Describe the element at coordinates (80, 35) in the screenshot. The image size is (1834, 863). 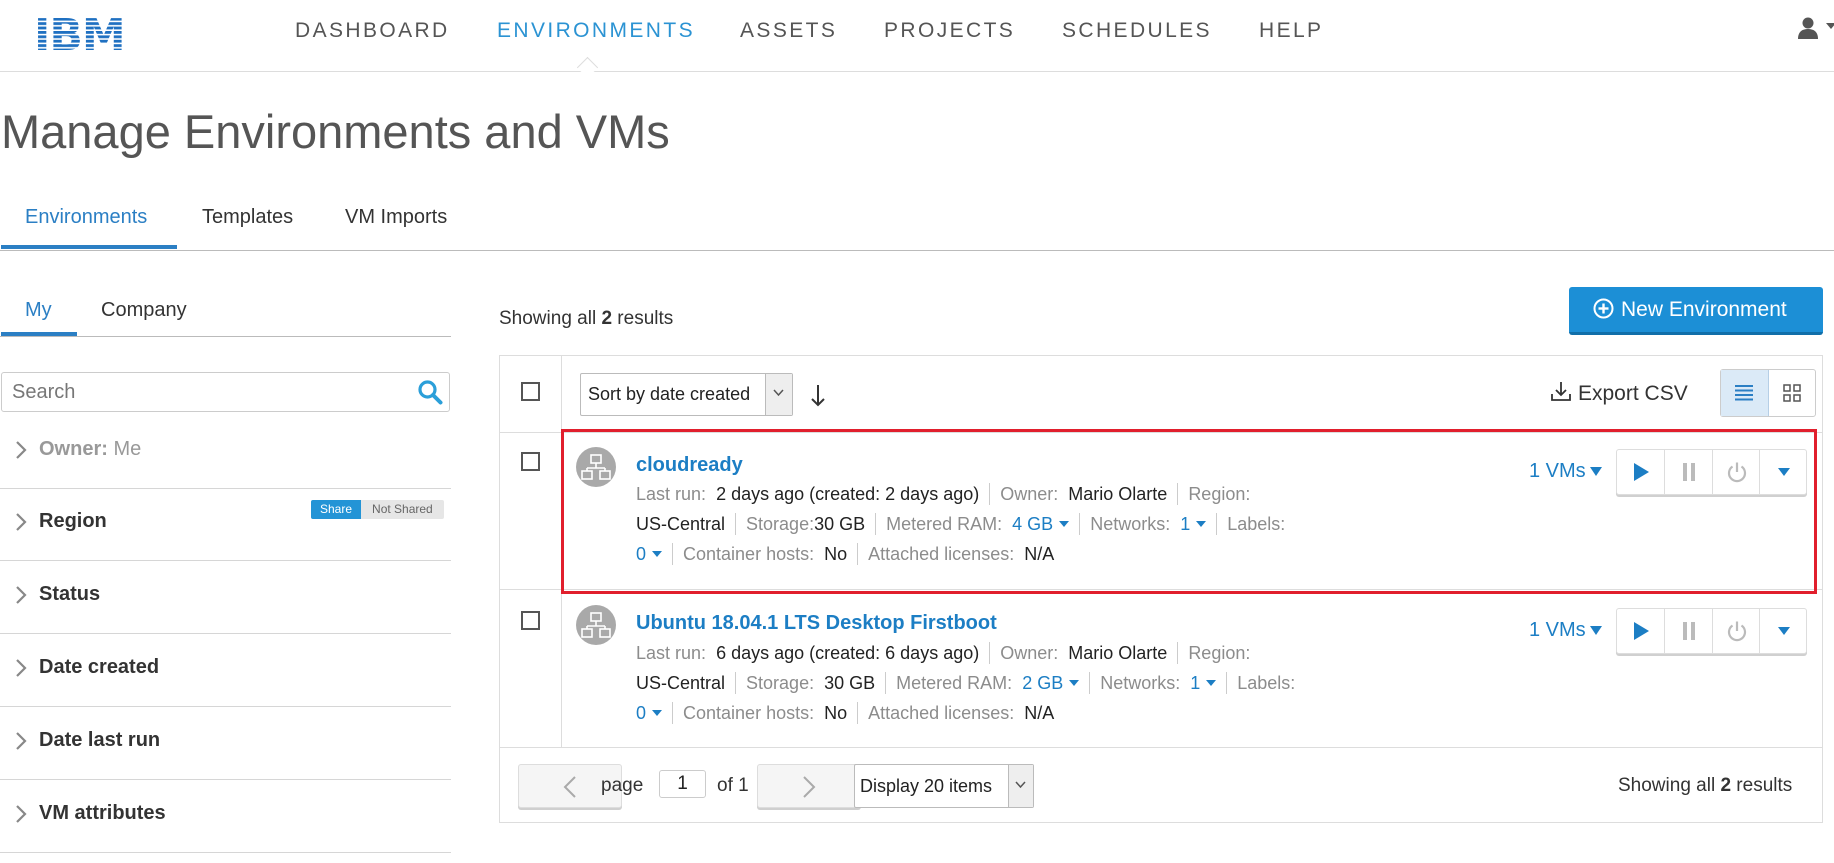
I see `ibm-logo-graphic: IBM` at that location.